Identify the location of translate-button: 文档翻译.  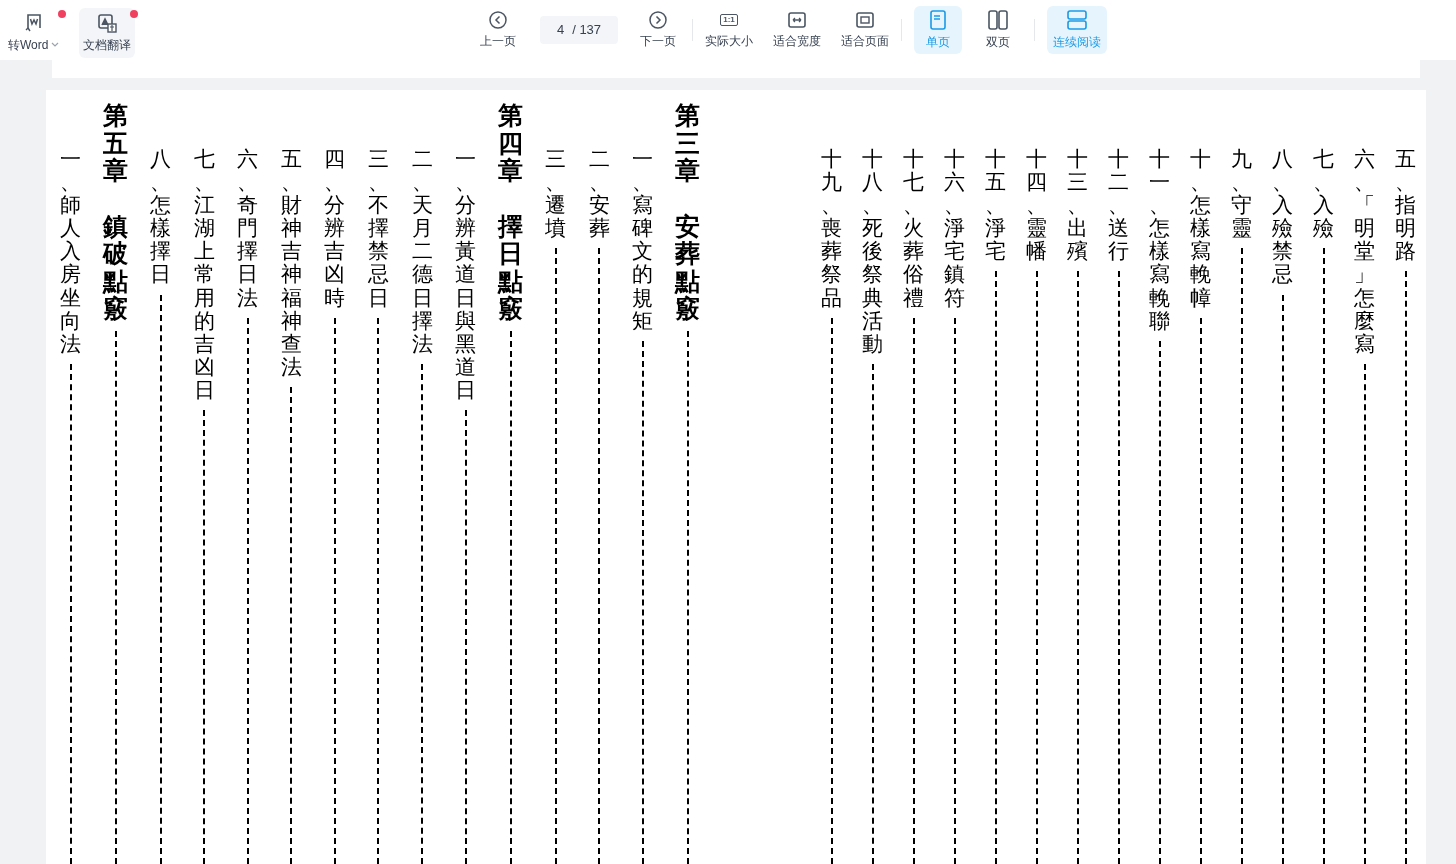
(107, 33).